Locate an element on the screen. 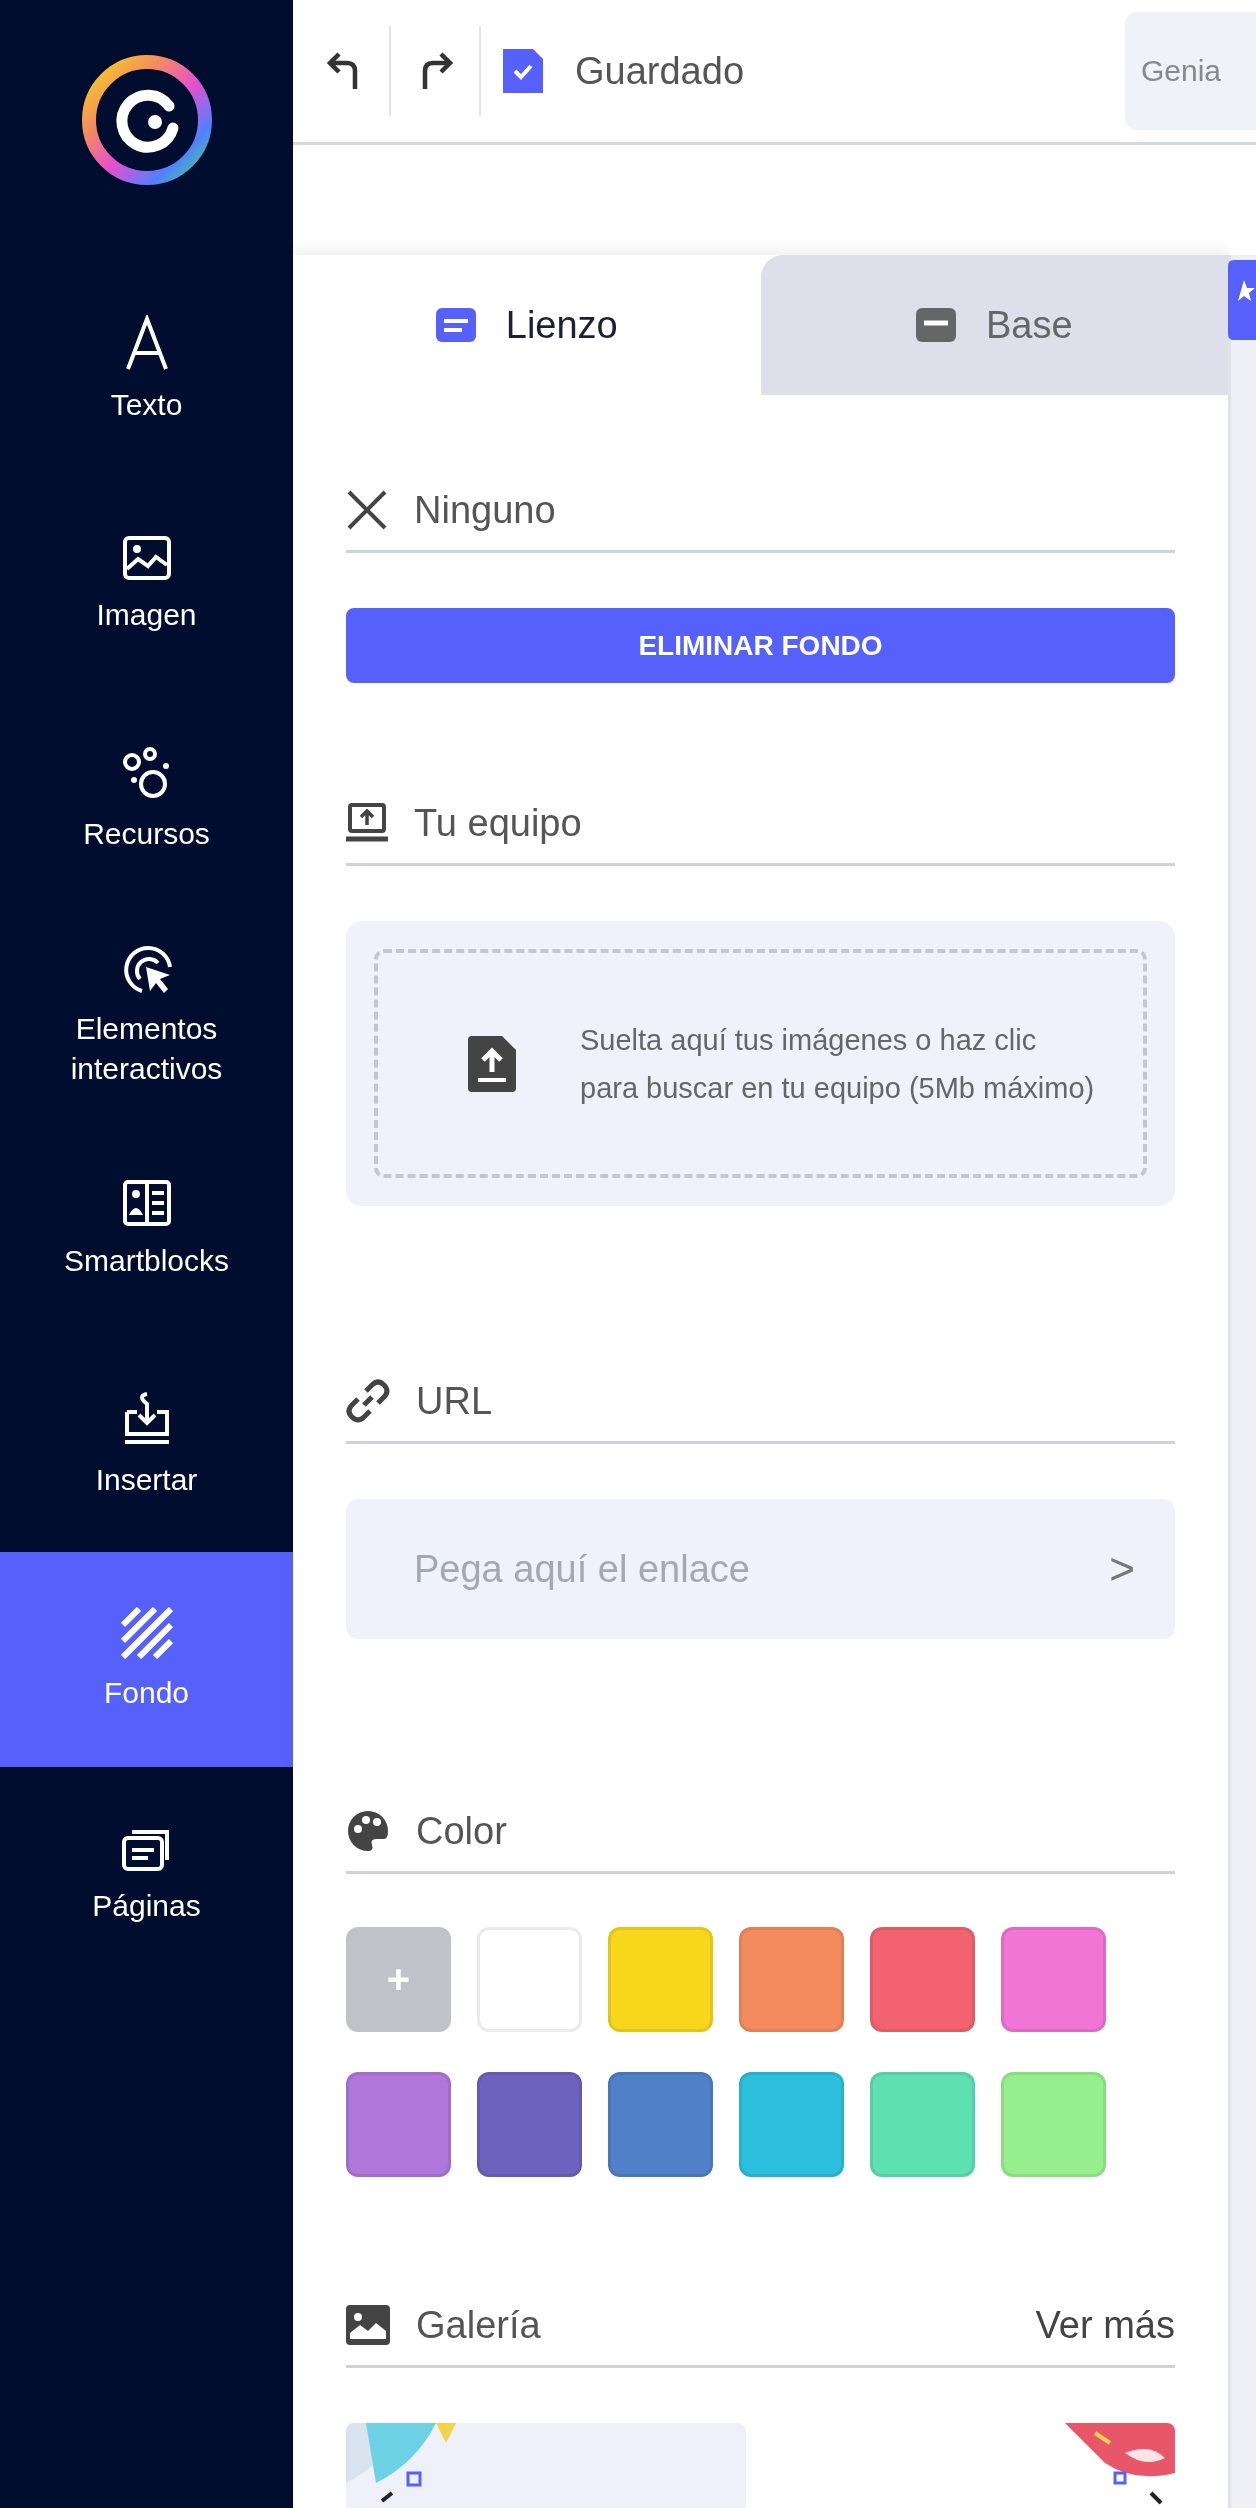  sidebar-item: Recursos is located at coordinates (146, 799).